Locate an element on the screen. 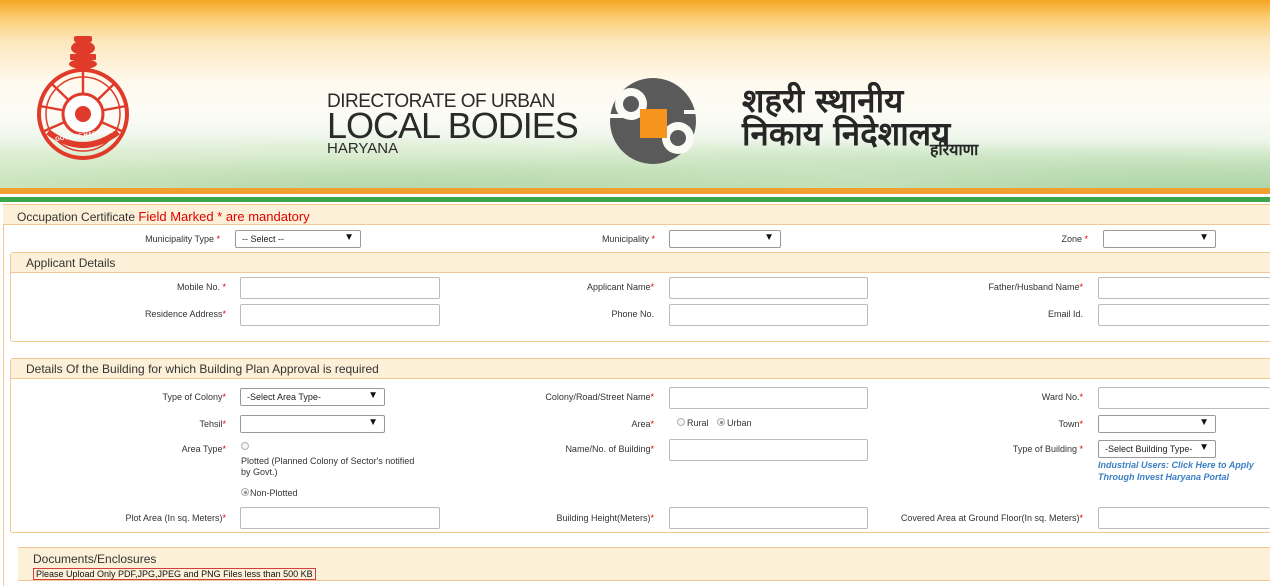  area-type-non-plotted-label: Non-Plotted is located at coordinates (274, 493).